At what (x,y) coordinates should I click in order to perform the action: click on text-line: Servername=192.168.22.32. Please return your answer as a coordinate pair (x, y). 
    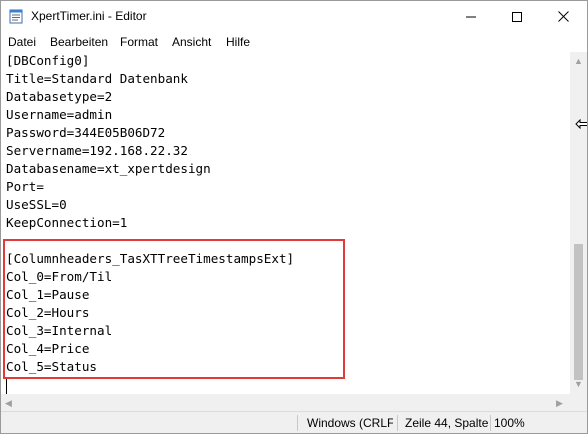
    Looking at the image, I should click on (97, 150).